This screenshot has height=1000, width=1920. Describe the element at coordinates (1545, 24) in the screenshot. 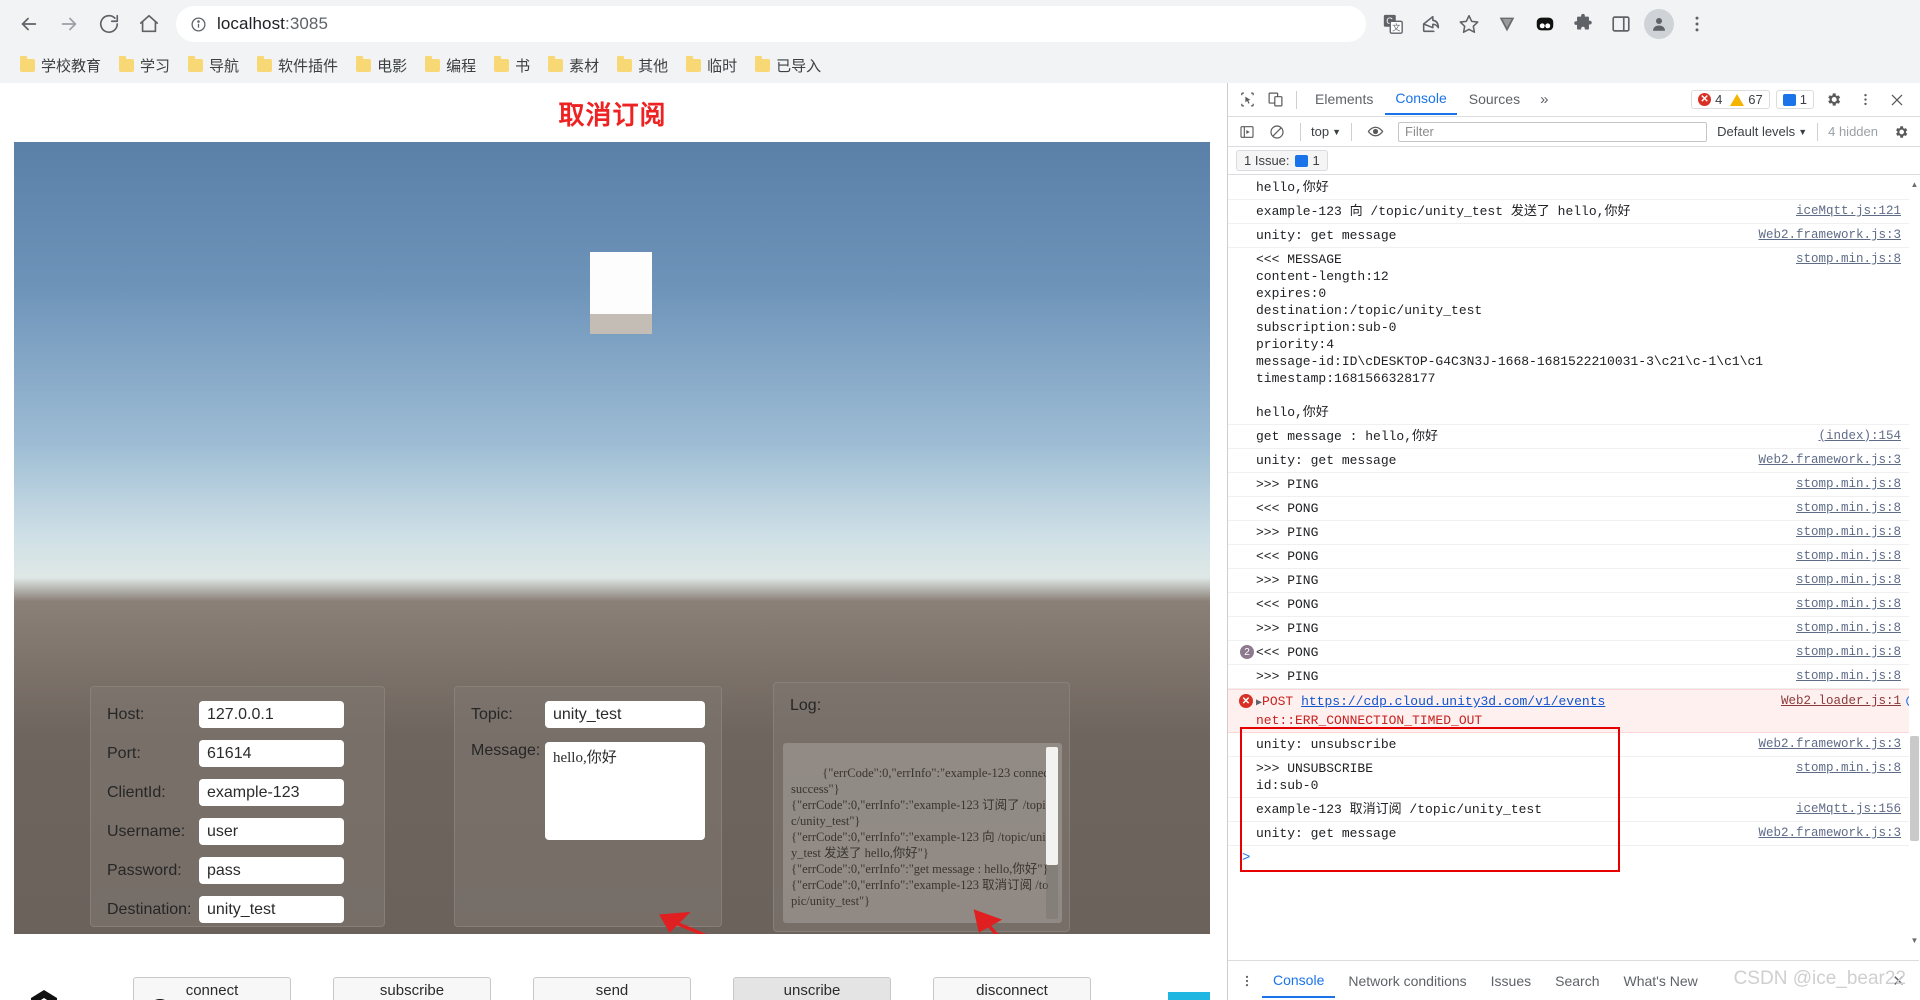

I see `dark-extension-icon` at that location.